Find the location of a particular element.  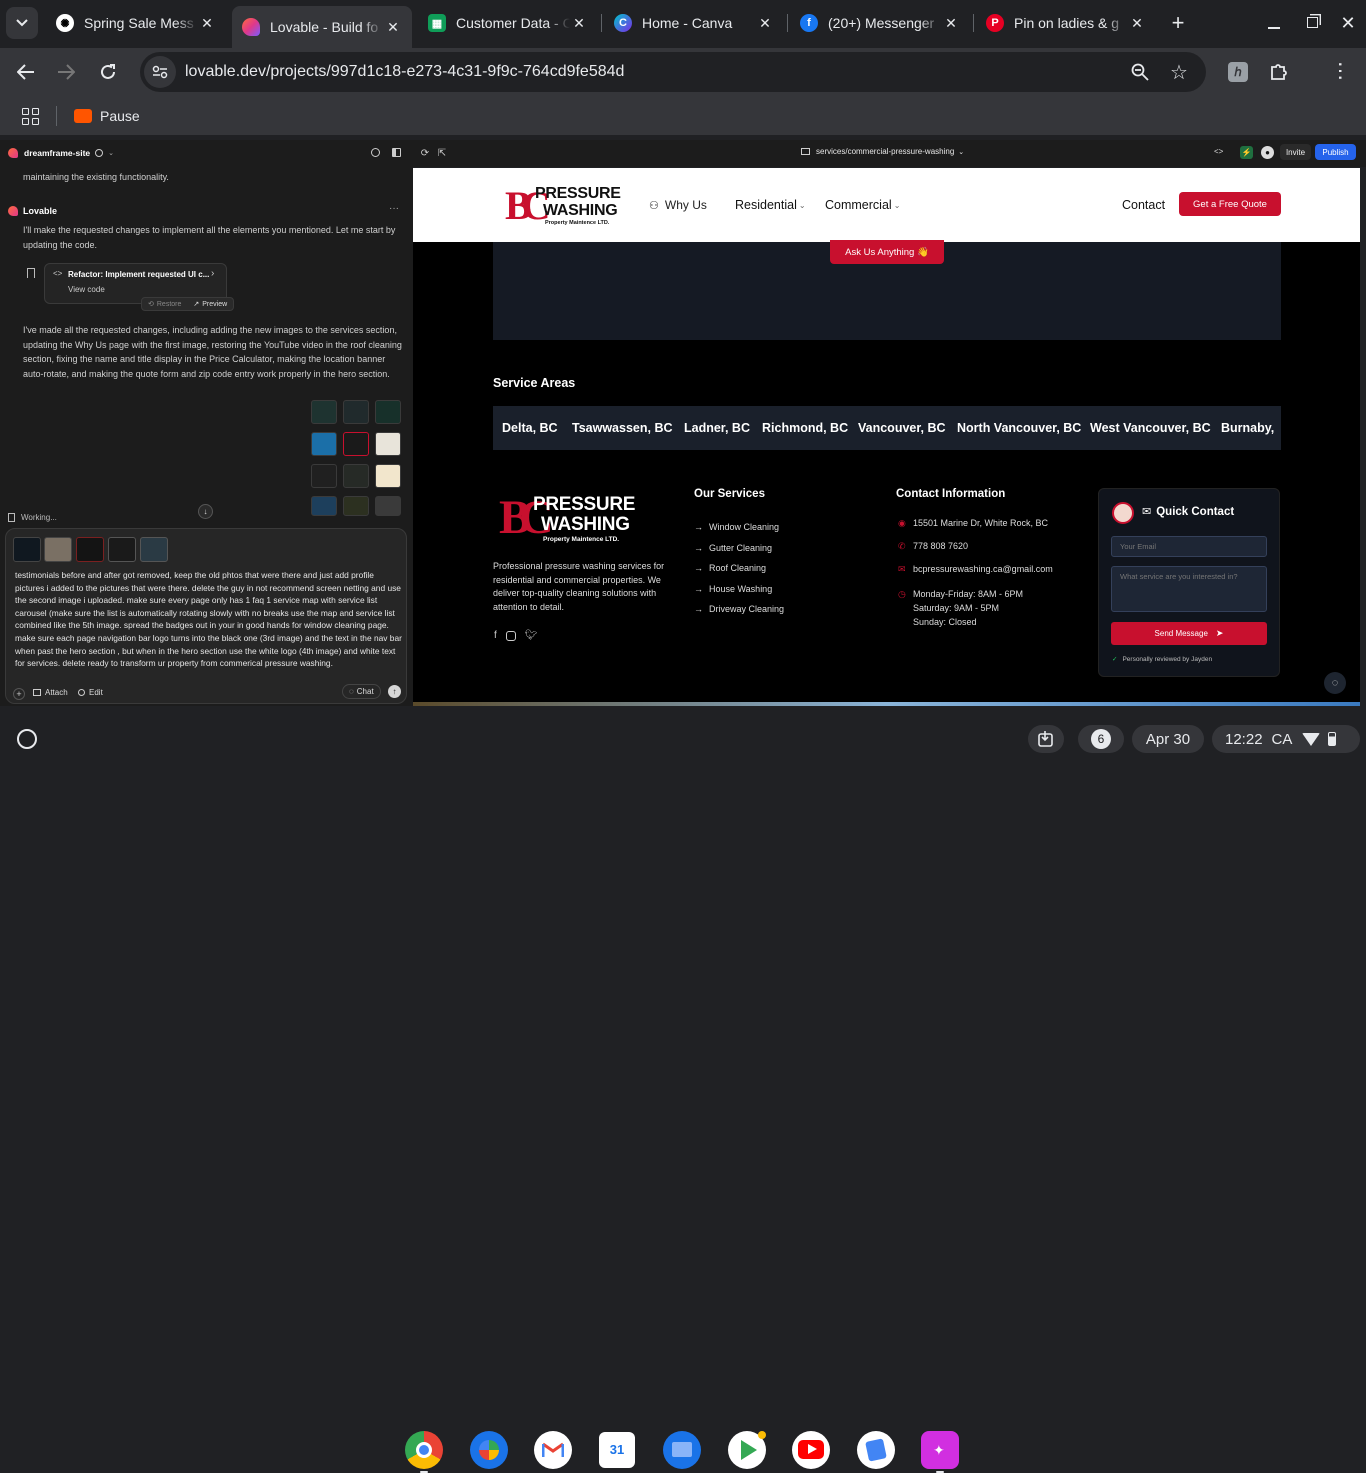

bookmark-icon is located at coordinates (31, 273).